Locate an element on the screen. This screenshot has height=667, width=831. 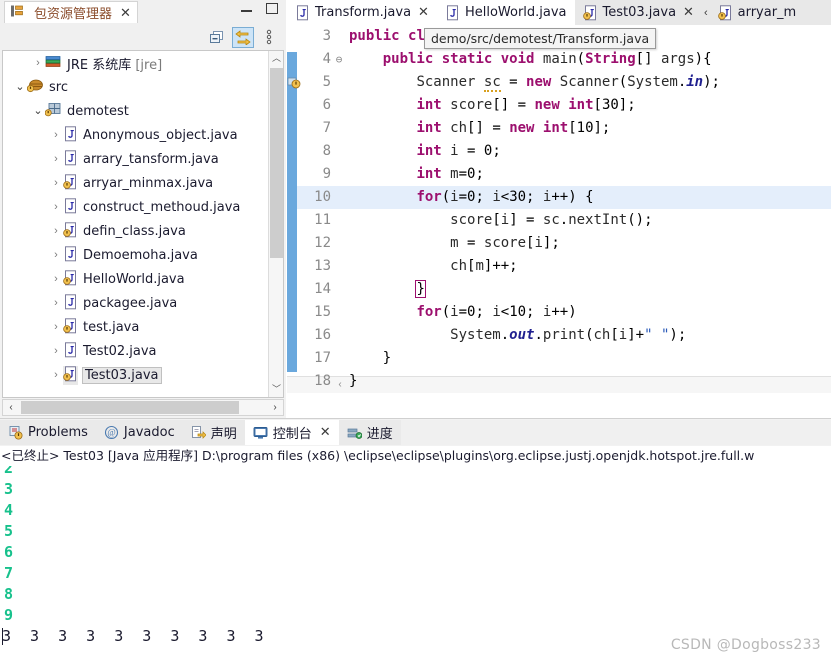
tree-item-label: defin_class.java is located at coordinates (134, 231).